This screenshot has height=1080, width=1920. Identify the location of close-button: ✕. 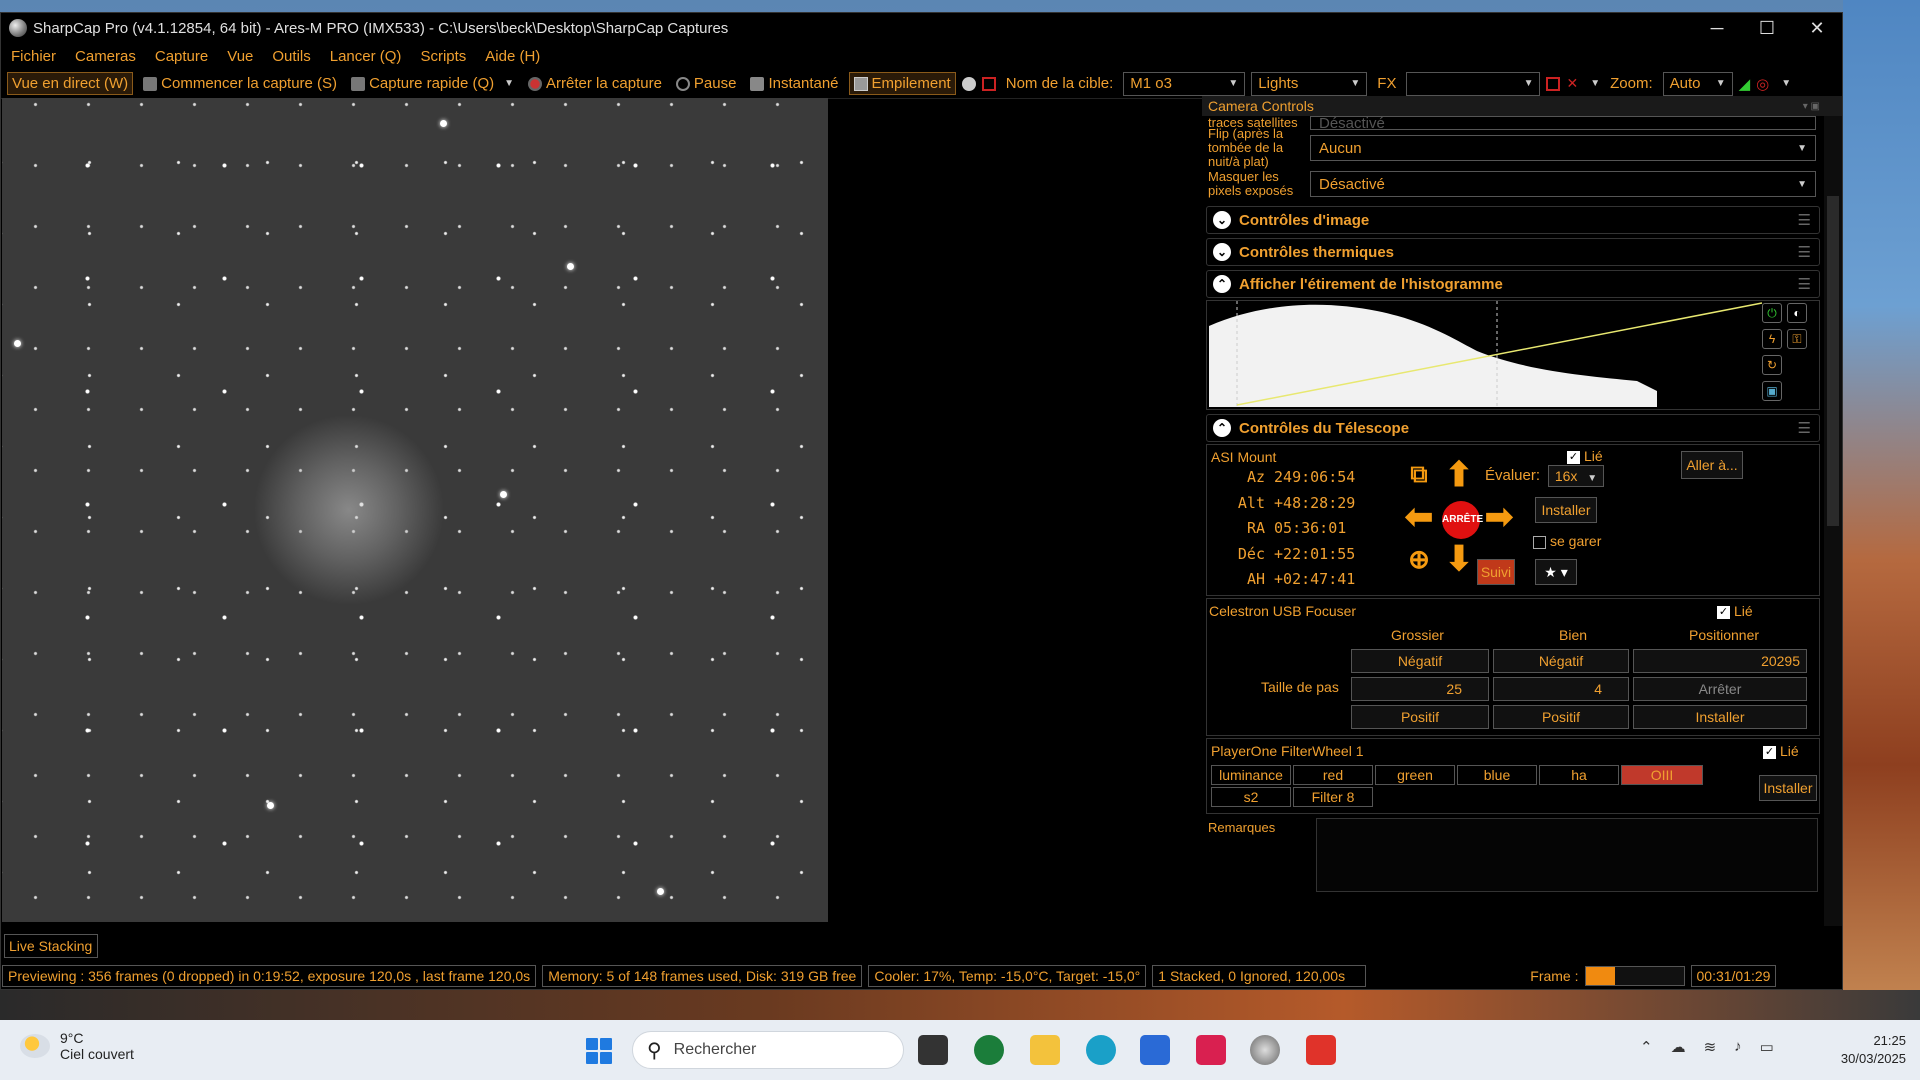
(1817, 28).